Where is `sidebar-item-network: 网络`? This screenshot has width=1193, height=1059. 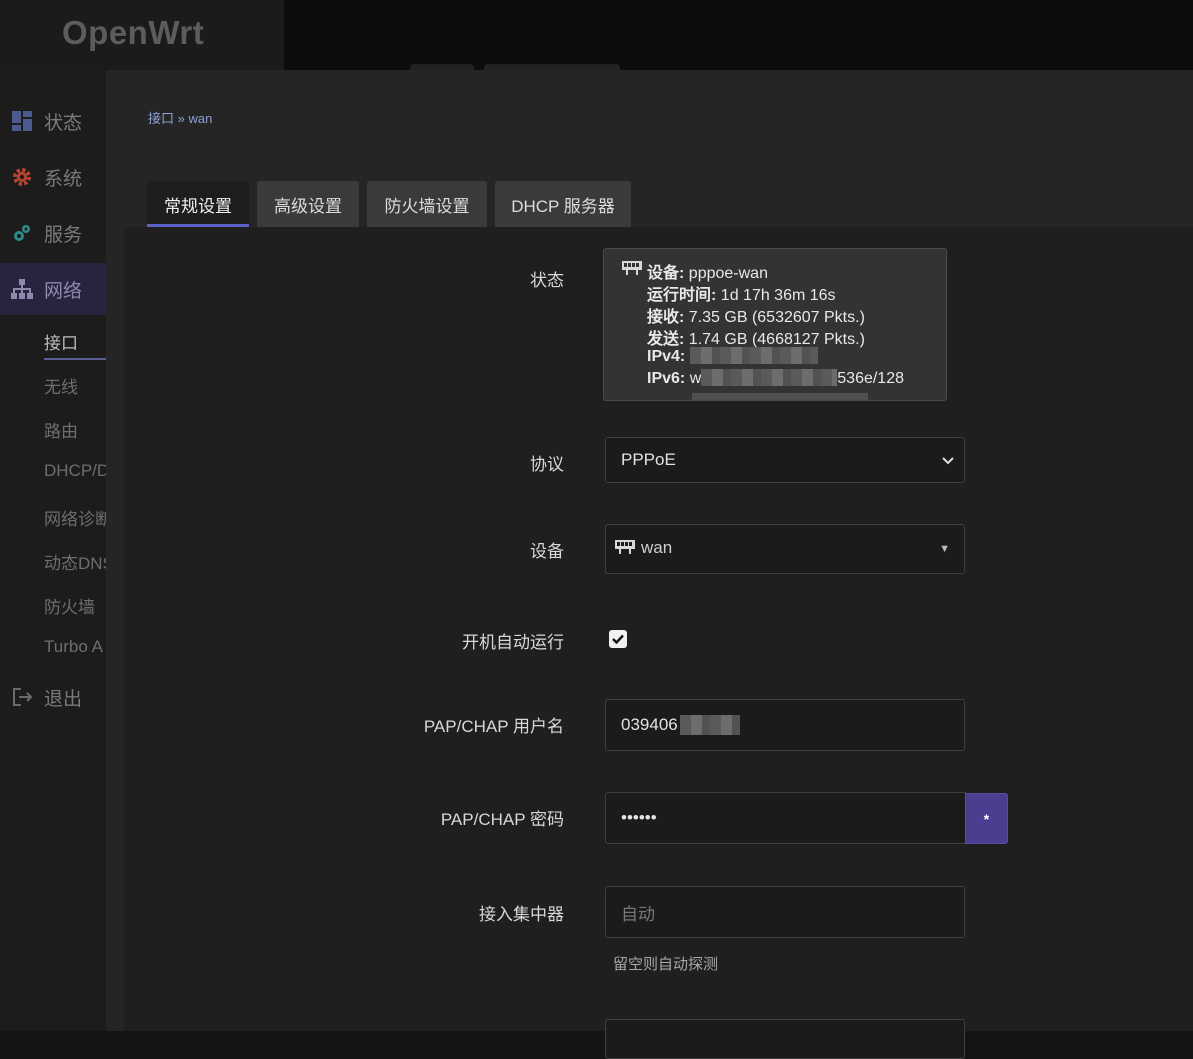
sidebar-item-network: 网络 is located at coordinates (53, 289).